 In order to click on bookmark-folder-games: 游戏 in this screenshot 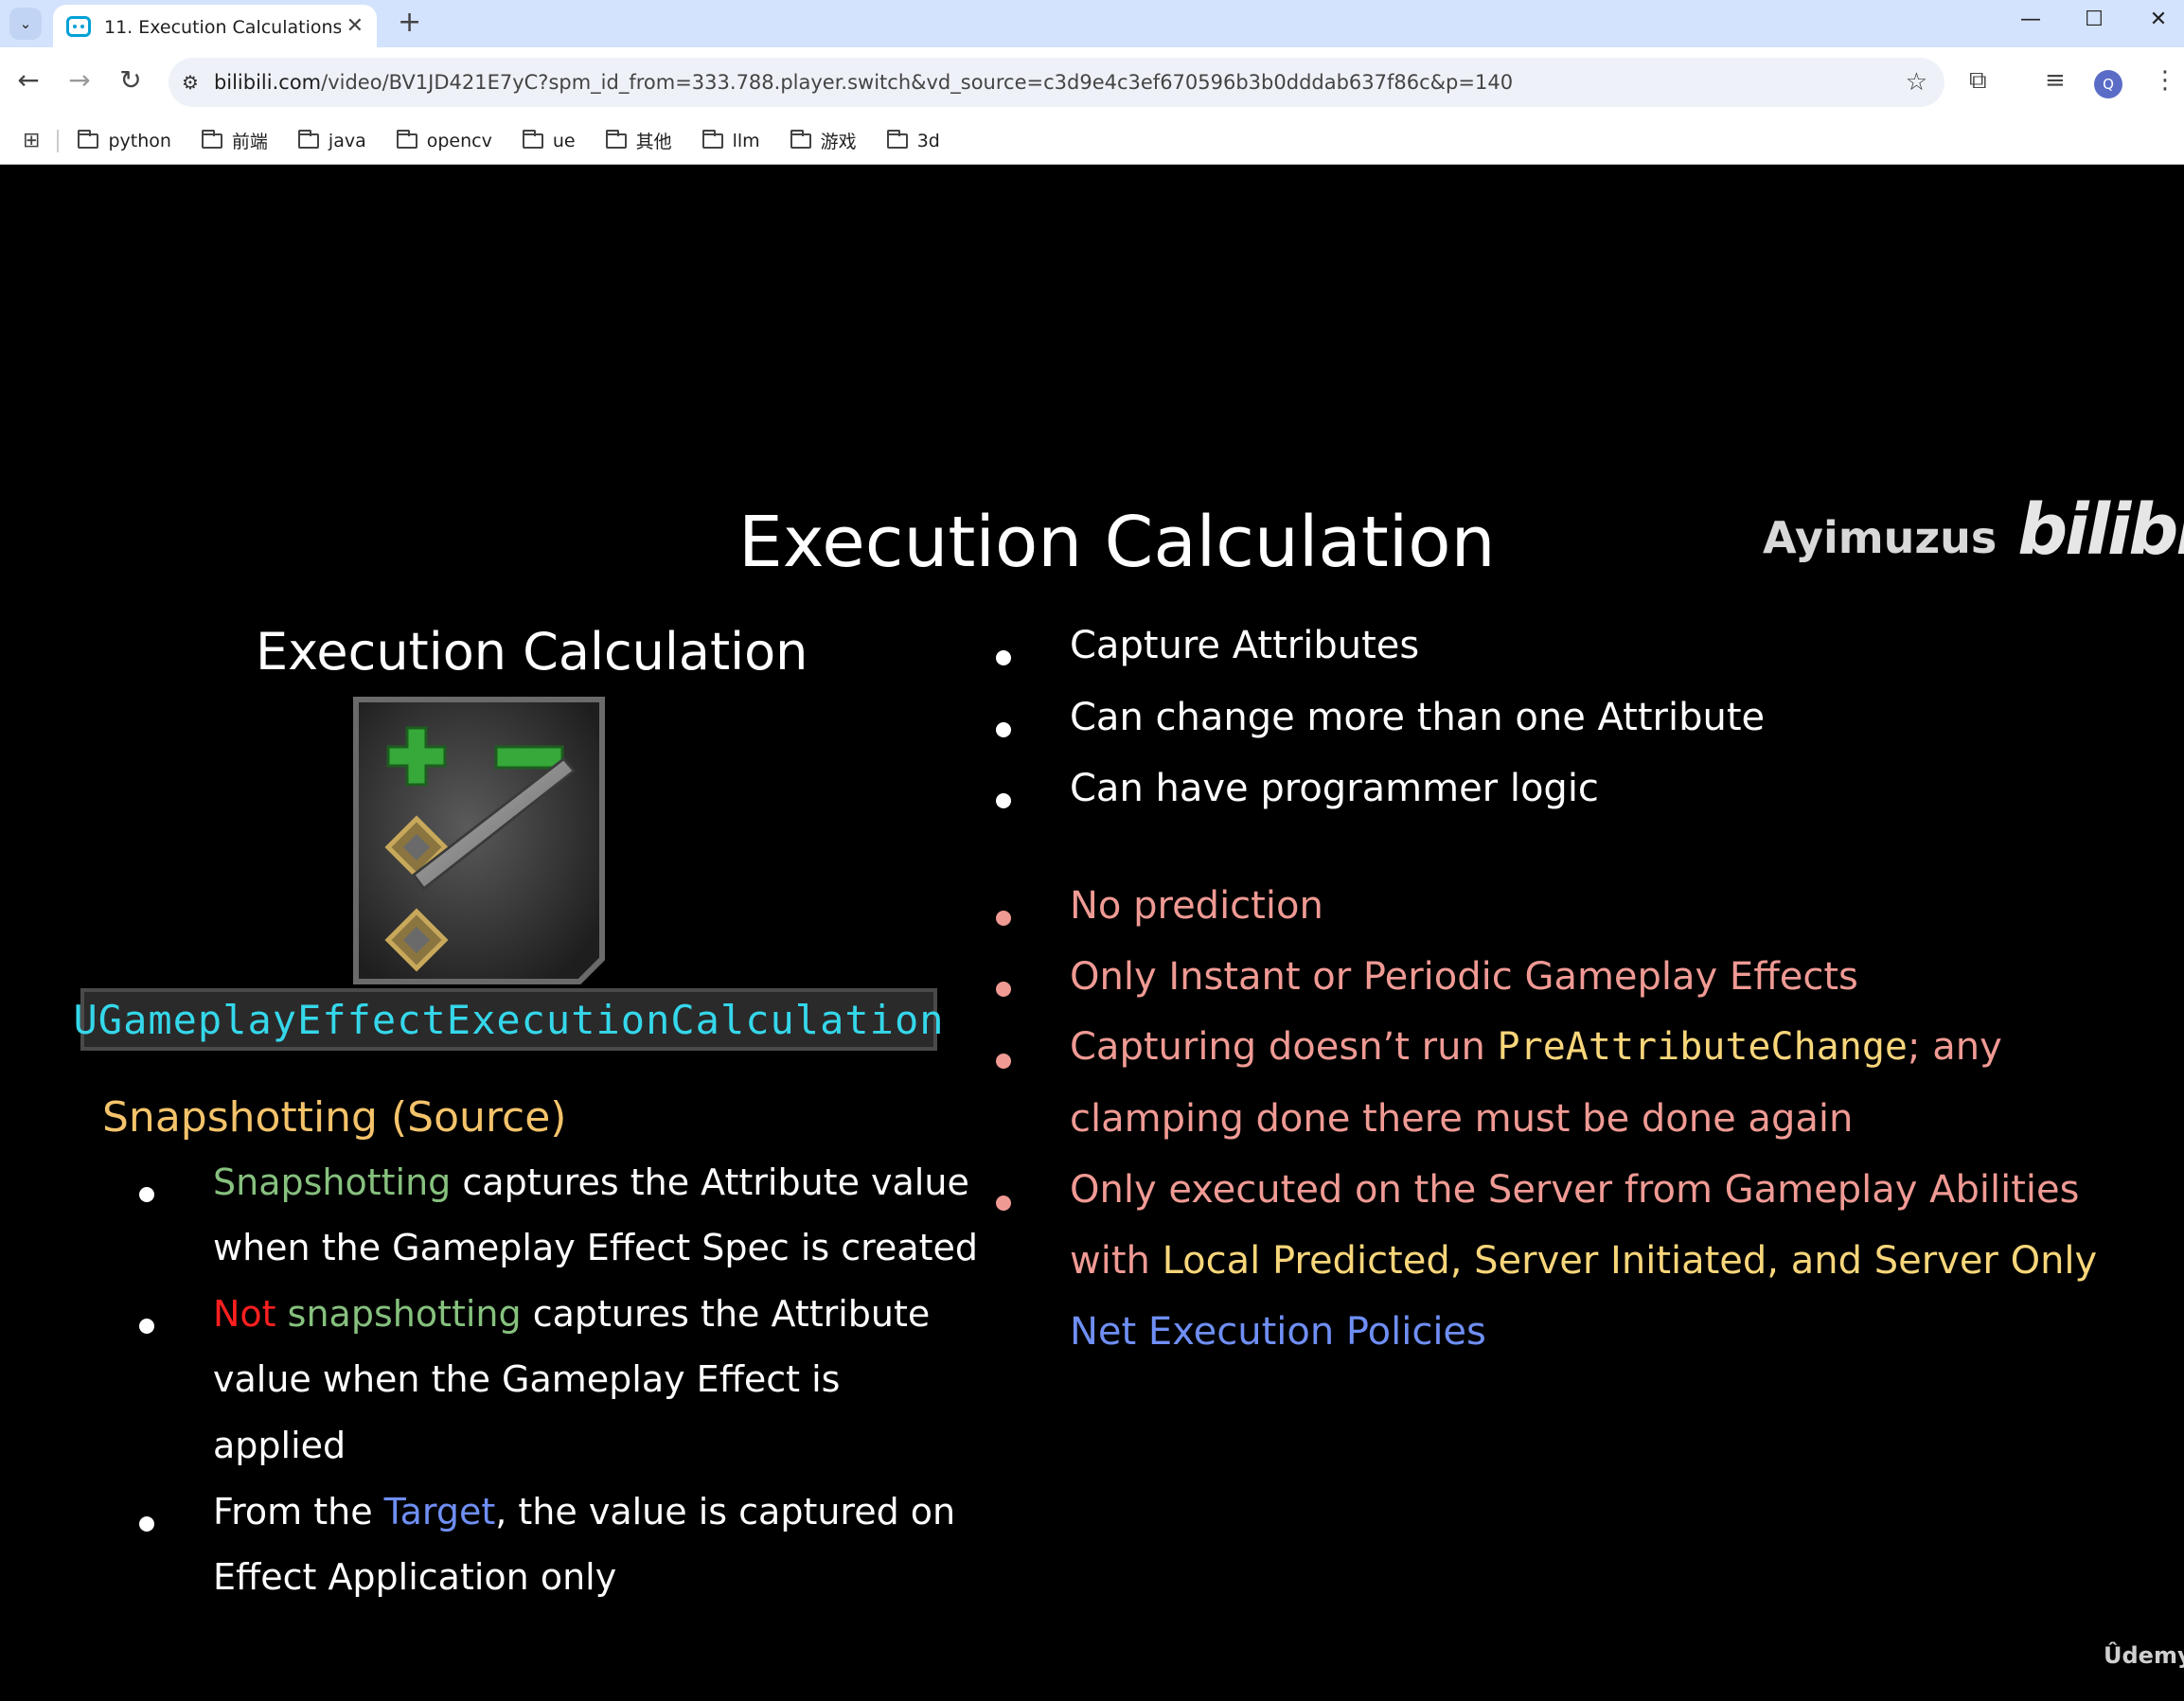, I will do `click(824, 140)`.